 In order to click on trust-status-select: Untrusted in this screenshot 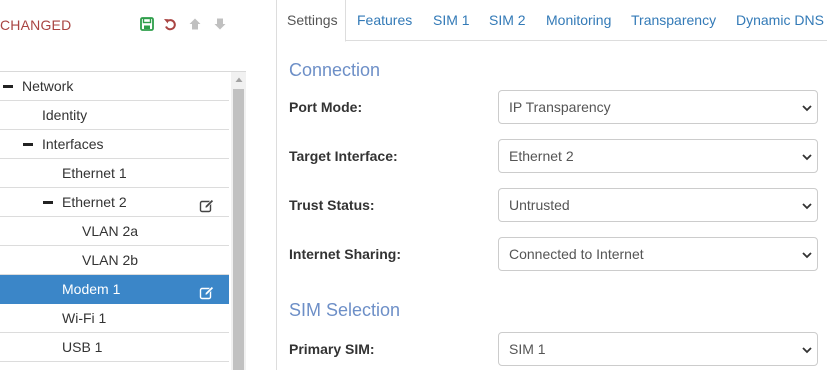, I will do `click(658, 205)`.